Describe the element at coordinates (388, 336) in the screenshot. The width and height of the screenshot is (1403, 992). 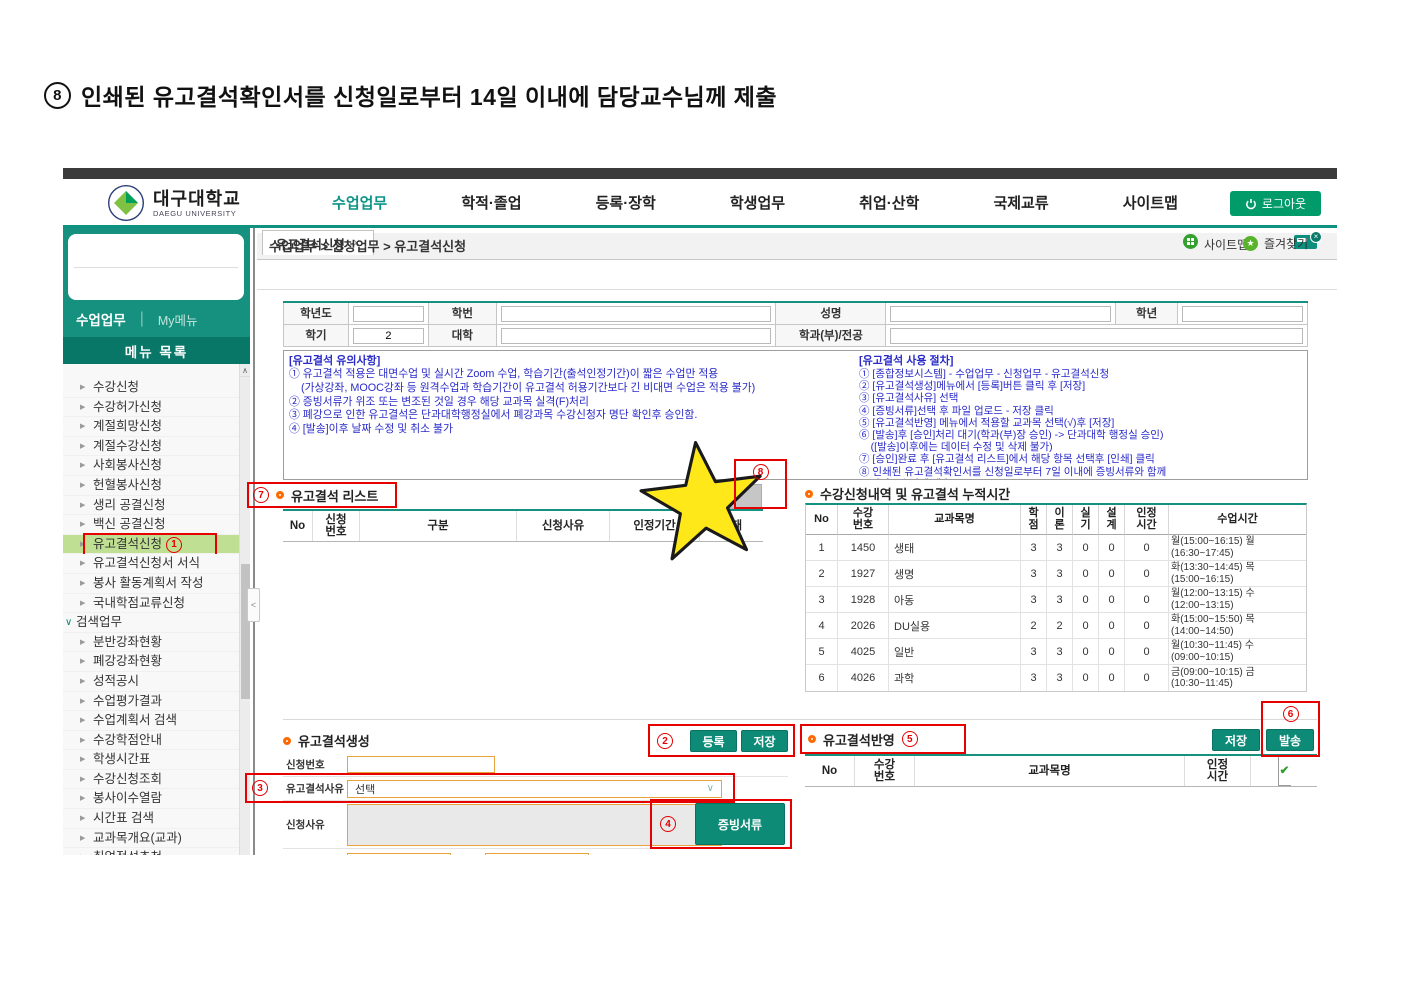
I see `semester-input` at that location.